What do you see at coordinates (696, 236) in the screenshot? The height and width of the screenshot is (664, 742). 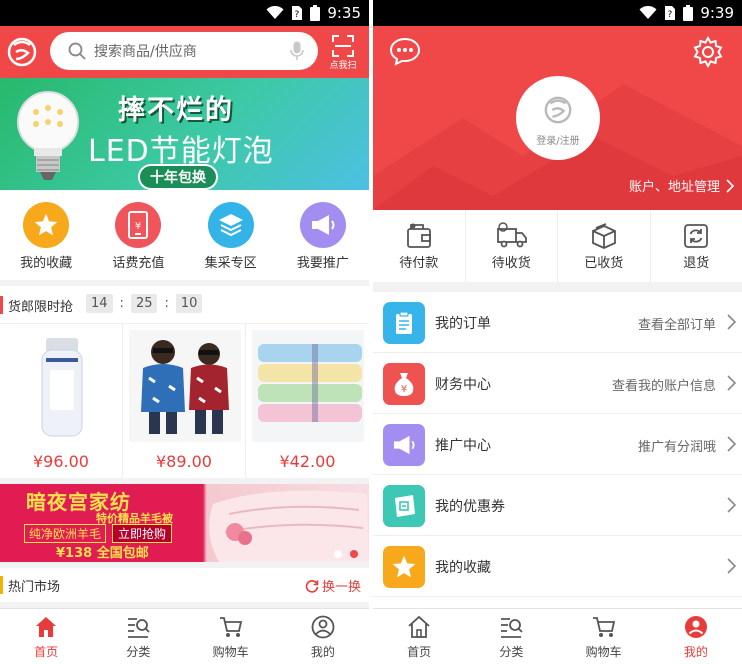 I see `return-icon` at bounding box center [696, 236].